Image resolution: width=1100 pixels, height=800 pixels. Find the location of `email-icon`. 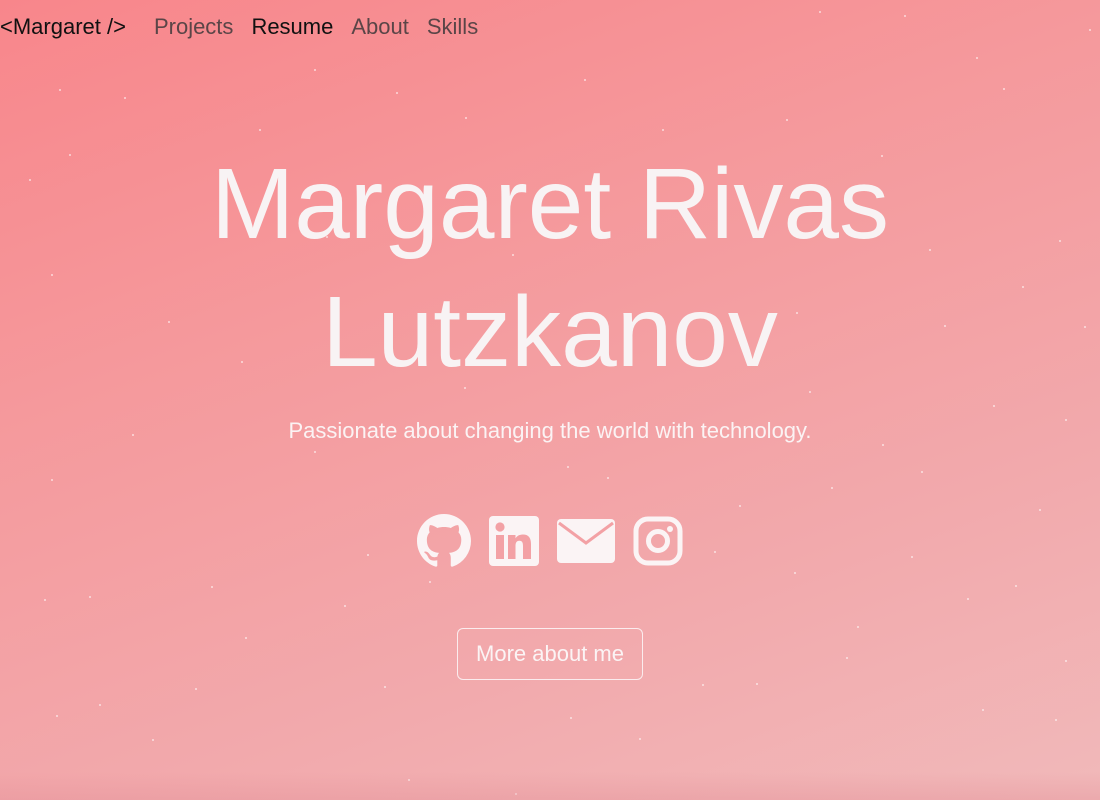

email-icon is located at coordinates (586, 541).